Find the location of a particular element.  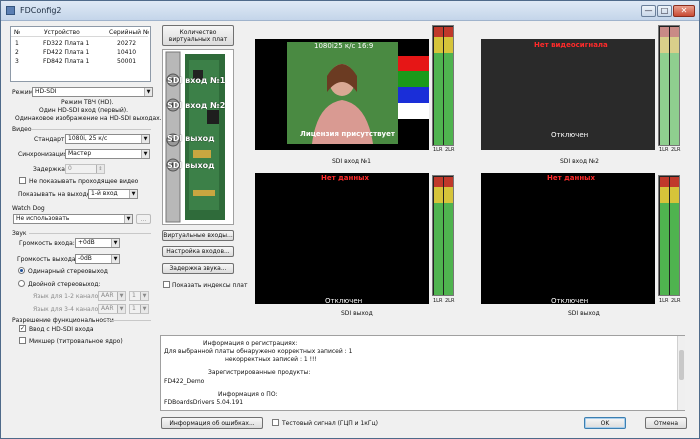

table-row: 1 FD322 Плата 1 20272 is located at coordinates (79, 43).